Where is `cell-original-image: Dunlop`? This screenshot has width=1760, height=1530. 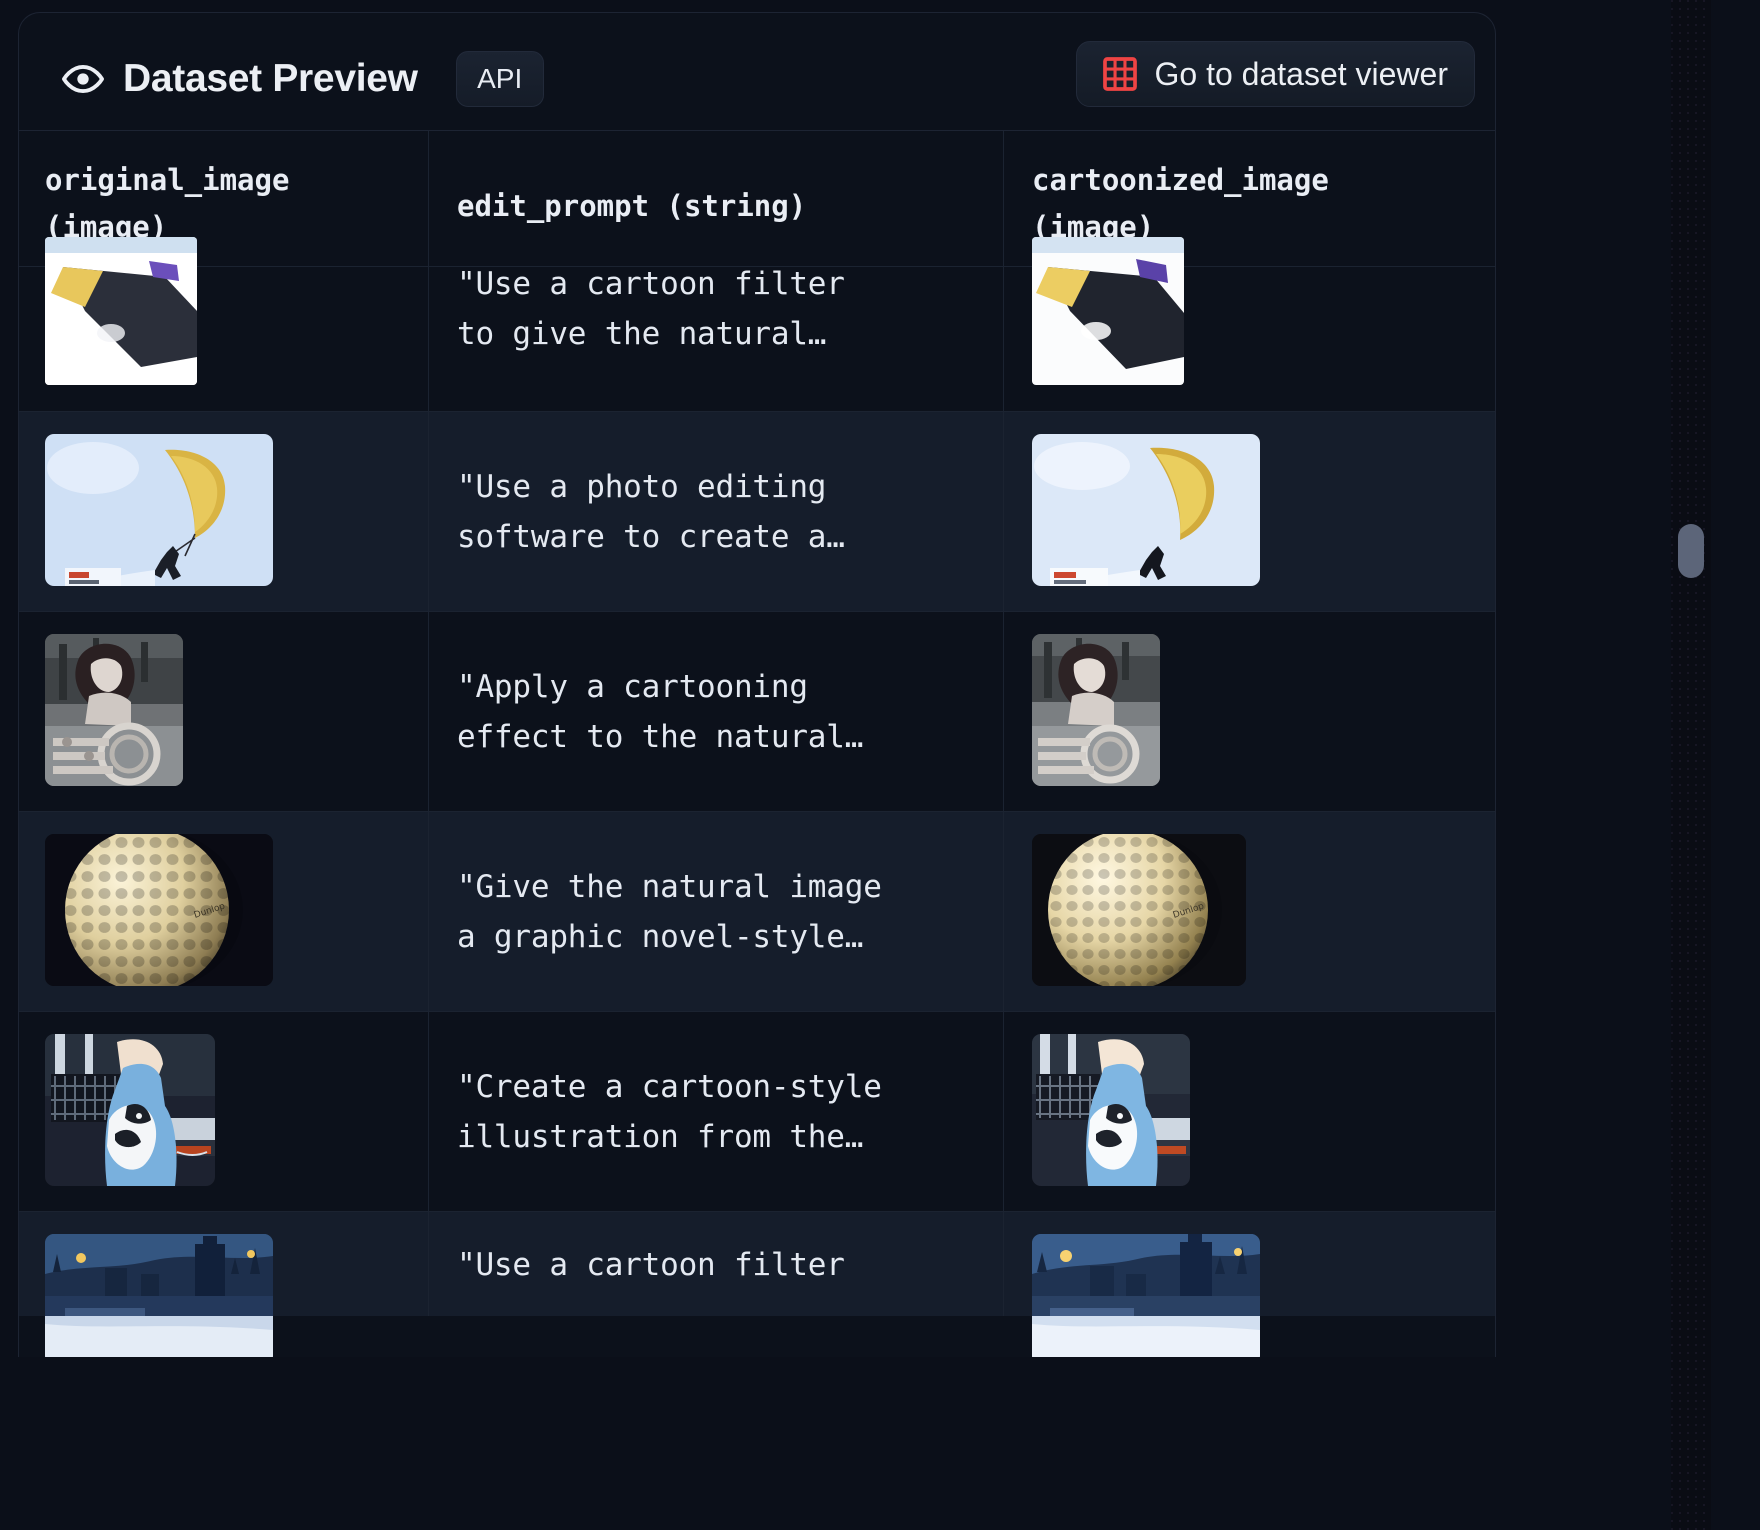 cell-original-image: Dunlop is located at coordinates (224, 911).